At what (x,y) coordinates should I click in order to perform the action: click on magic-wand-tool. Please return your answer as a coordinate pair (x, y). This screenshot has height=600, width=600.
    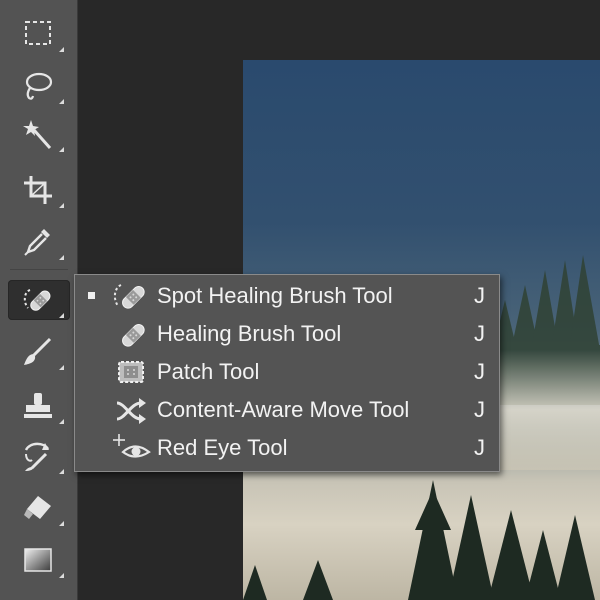
    Looking at the image, I should click on (39, 134).